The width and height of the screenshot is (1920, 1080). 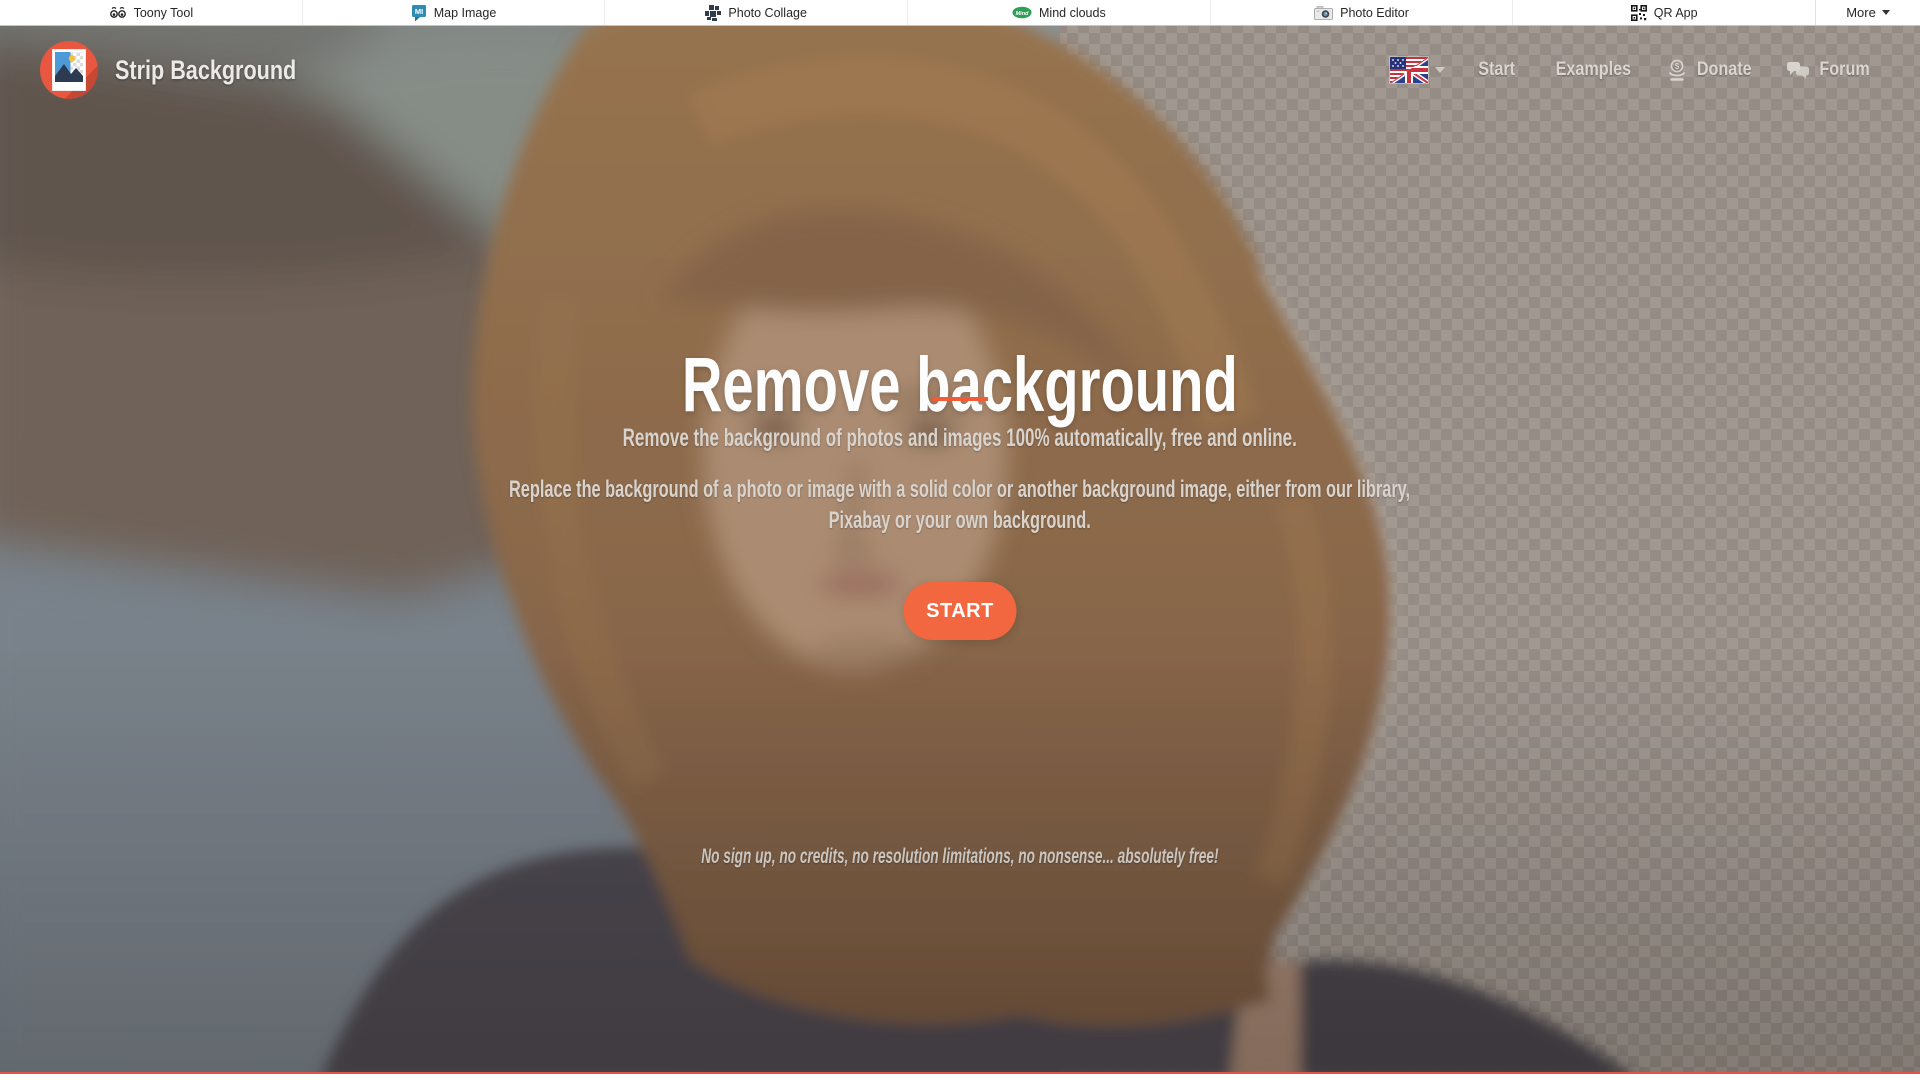 I want to click on app-bar-item-label: Photo Collage, so click(x=767, y=12).